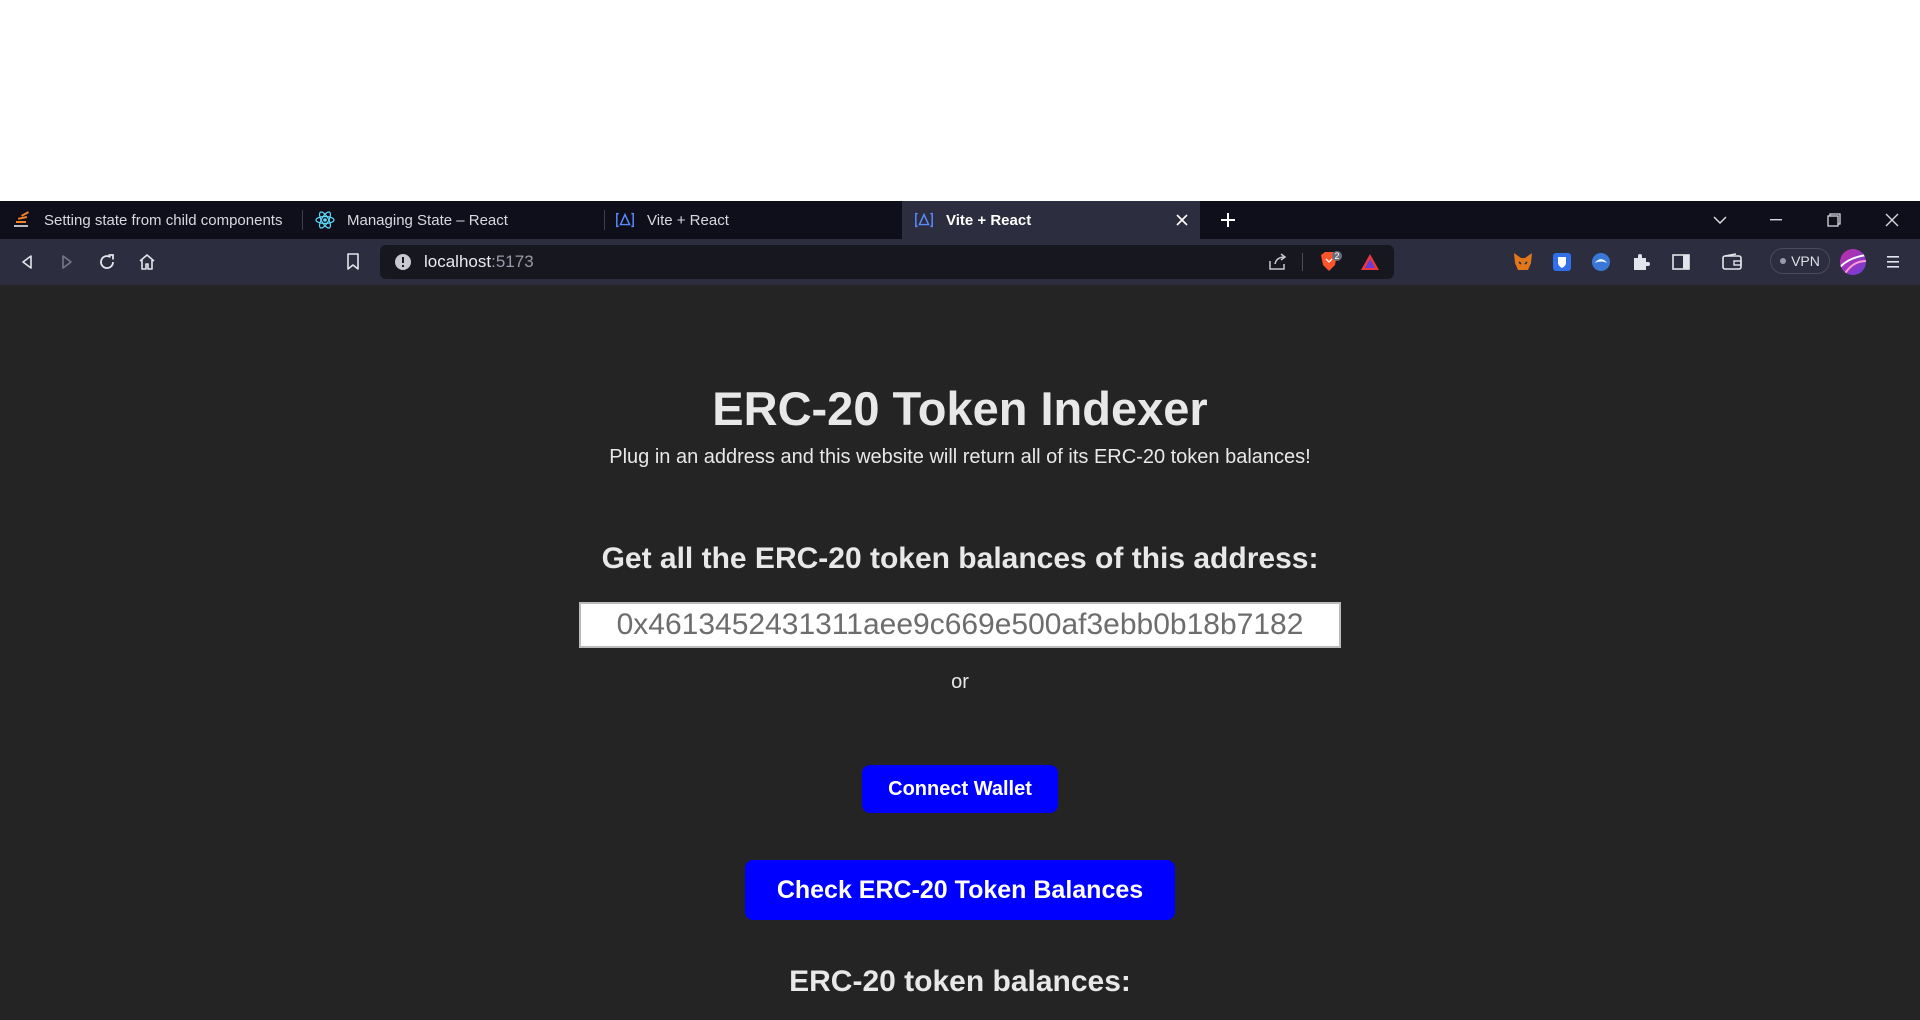 This screenshot has width=1920, height=1020. Describe the element at coordinates (1732, 262) in the screenshot. I see `brave-wallet-icon` at that location.